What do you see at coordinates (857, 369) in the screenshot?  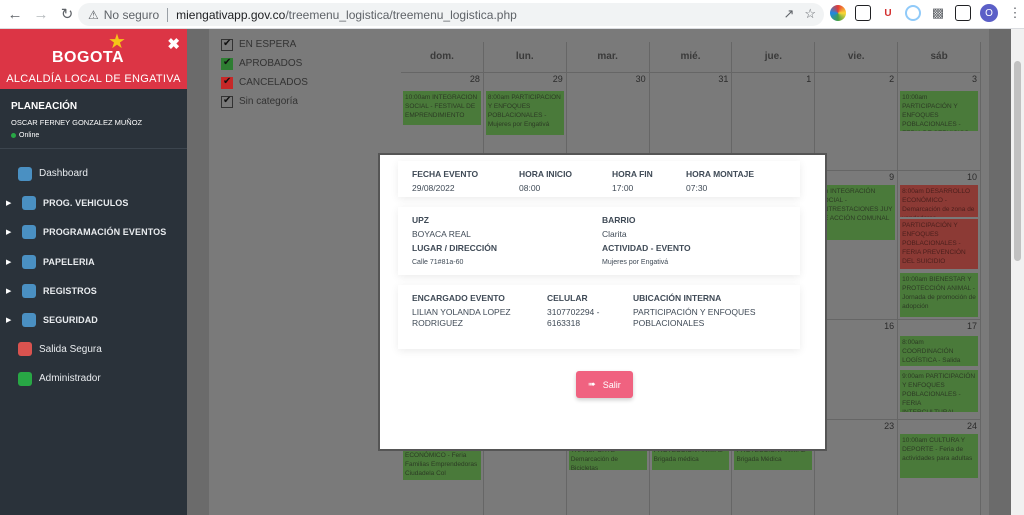 I see `calendar-day-cell: 16` at bounding box center [857, 369].